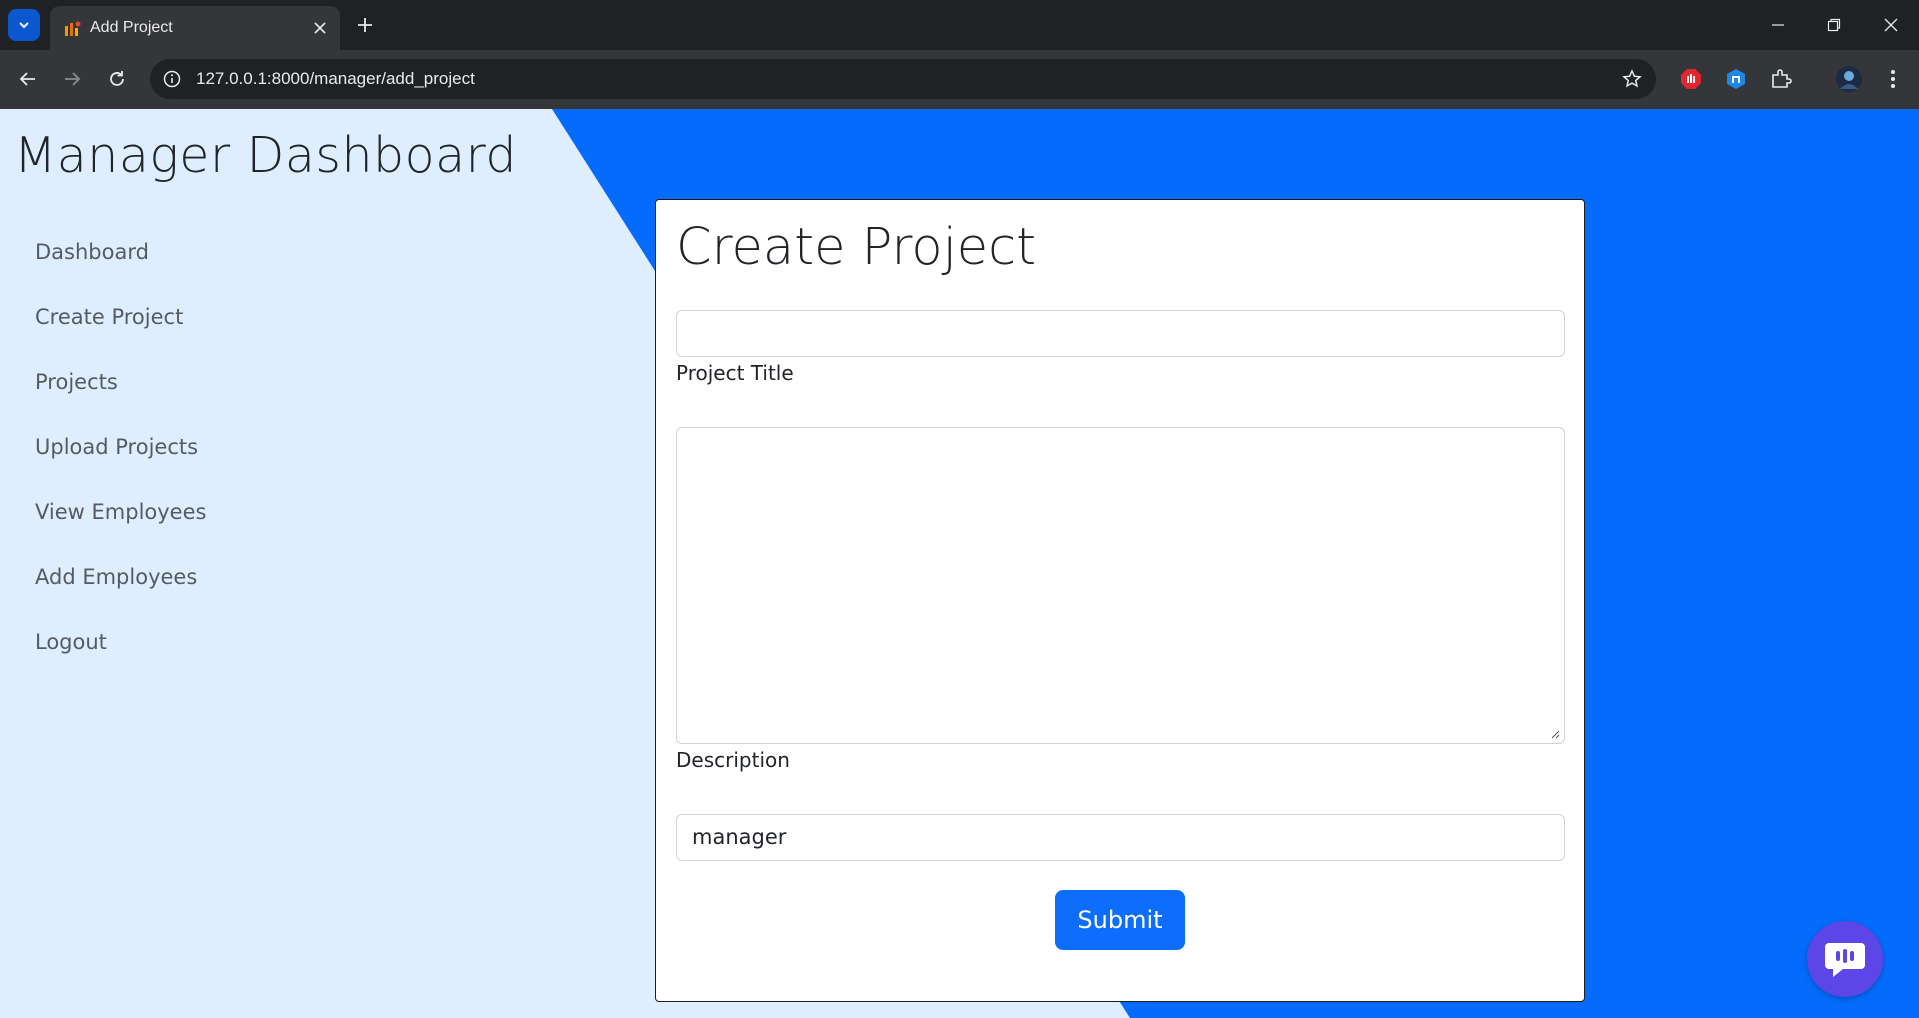  What do you see at coordinates (72, 79) in the screenshot?
I see `forward-icon` at bounding box center [72, 79].